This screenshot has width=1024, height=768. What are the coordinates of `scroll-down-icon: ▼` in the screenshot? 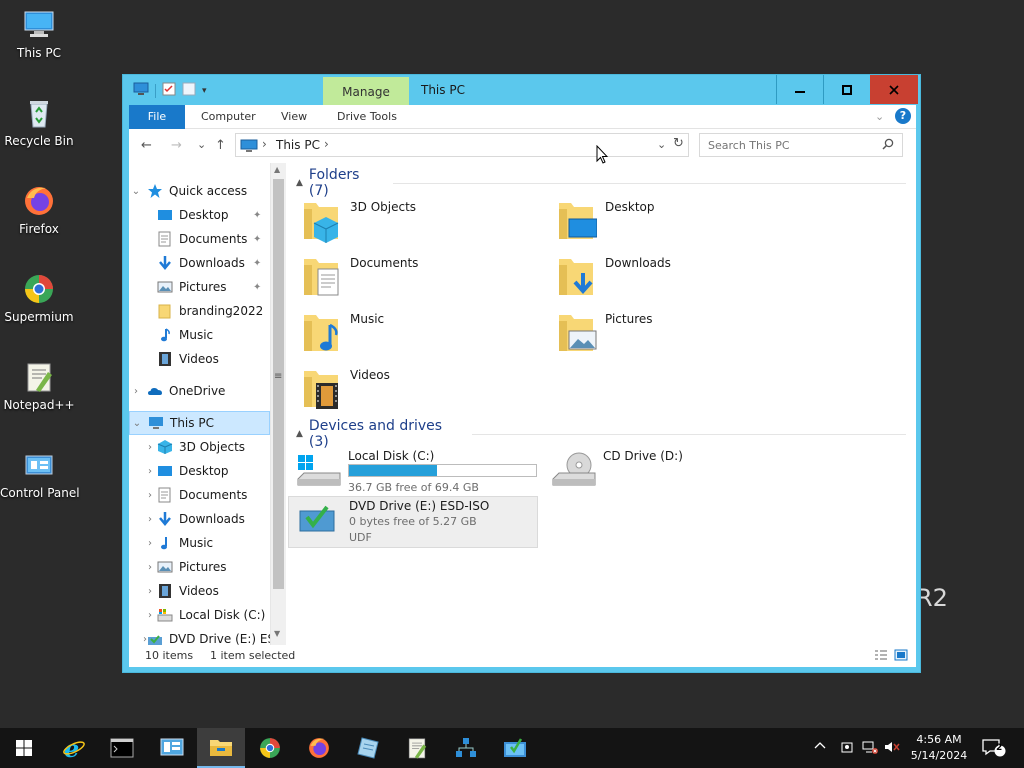 It's located at (277, 633).